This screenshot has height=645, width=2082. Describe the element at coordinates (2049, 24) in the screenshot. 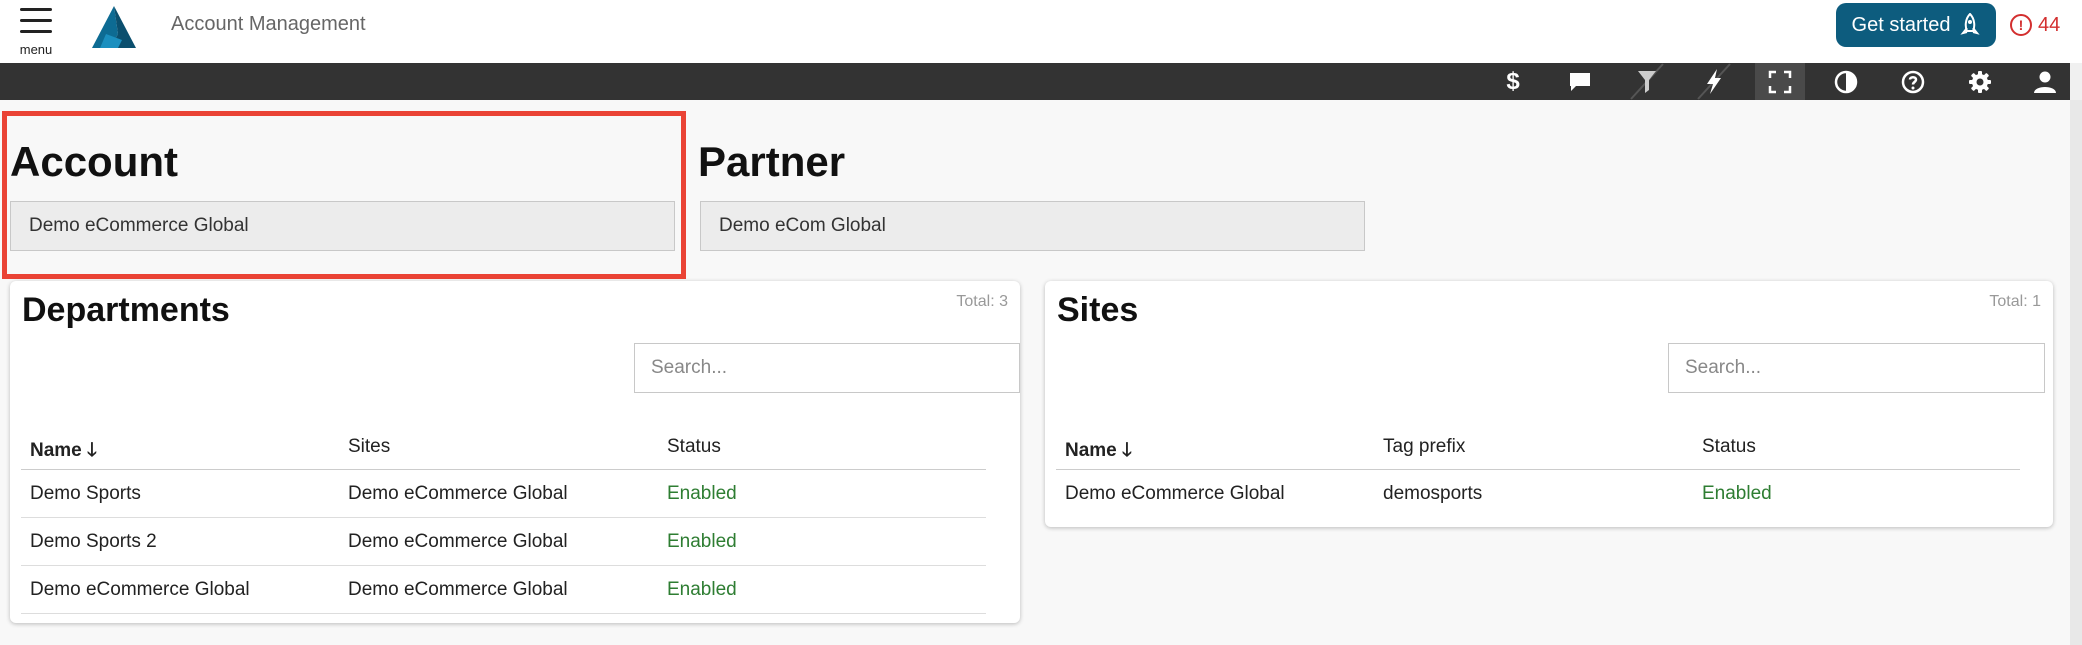

I see `alert-count: 44` at that location.